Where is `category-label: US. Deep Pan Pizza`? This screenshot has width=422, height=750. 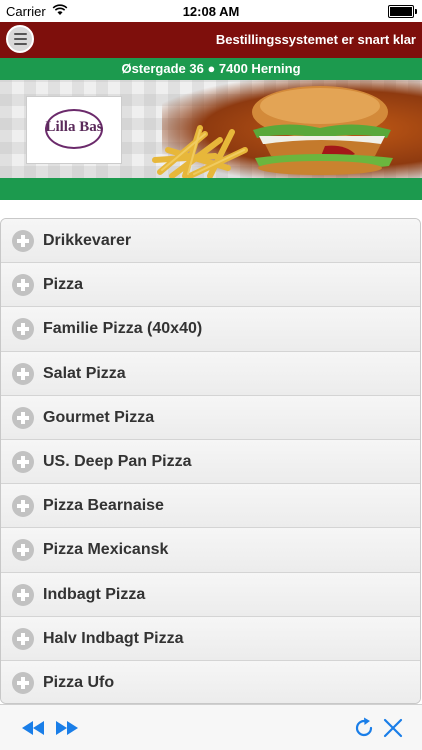
category-label: US. Deep Pan Pizza is located at coordinates (117, 461).